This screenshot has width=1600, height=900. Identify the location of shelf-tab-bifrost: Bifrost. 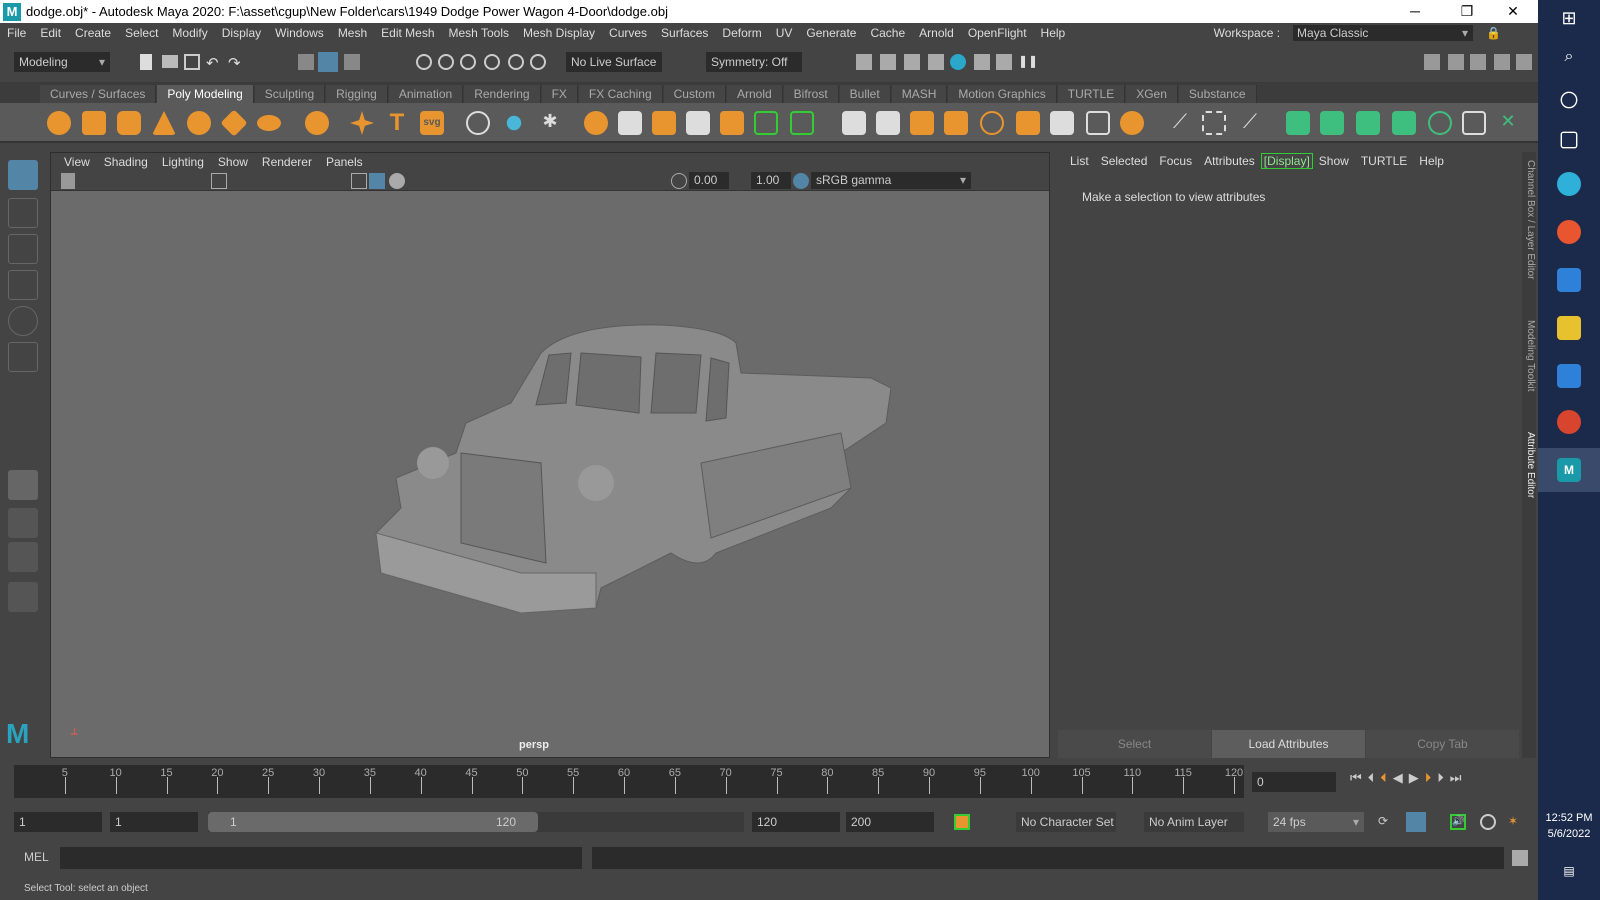
(811, 94).